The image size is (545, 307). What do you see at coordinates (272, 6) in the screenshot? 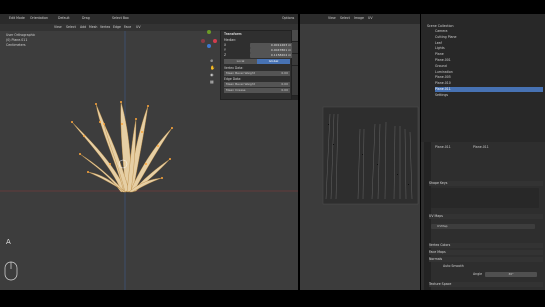
I see `top-letterbox` at bounding box center [272, 6].